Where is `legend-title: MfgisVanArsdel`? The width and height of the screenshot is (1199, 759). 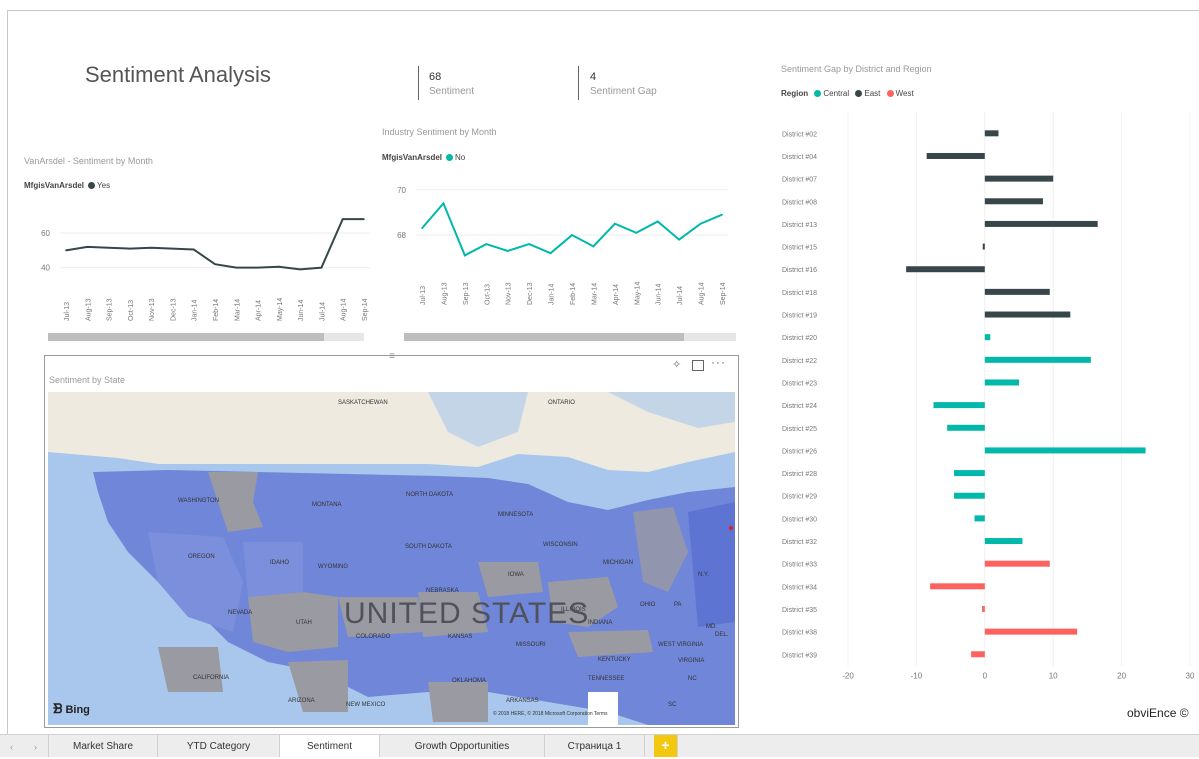 legend-title: MfgisVanArsdel is located at coordinates (54, 185).